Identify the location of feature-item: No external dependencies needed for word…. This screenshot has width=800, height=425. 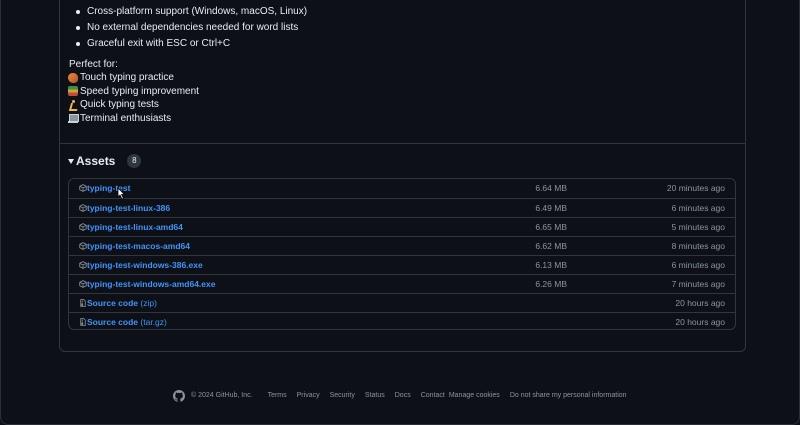
(191, 28).